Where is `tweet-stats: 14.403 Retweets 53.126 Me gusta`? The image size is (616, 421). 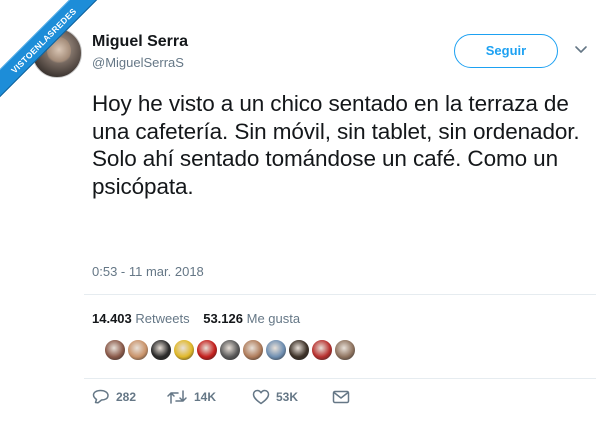
tweet-stats: 14.403 Retweets 53.126 Me gusta is located at coordinates (196, 318).